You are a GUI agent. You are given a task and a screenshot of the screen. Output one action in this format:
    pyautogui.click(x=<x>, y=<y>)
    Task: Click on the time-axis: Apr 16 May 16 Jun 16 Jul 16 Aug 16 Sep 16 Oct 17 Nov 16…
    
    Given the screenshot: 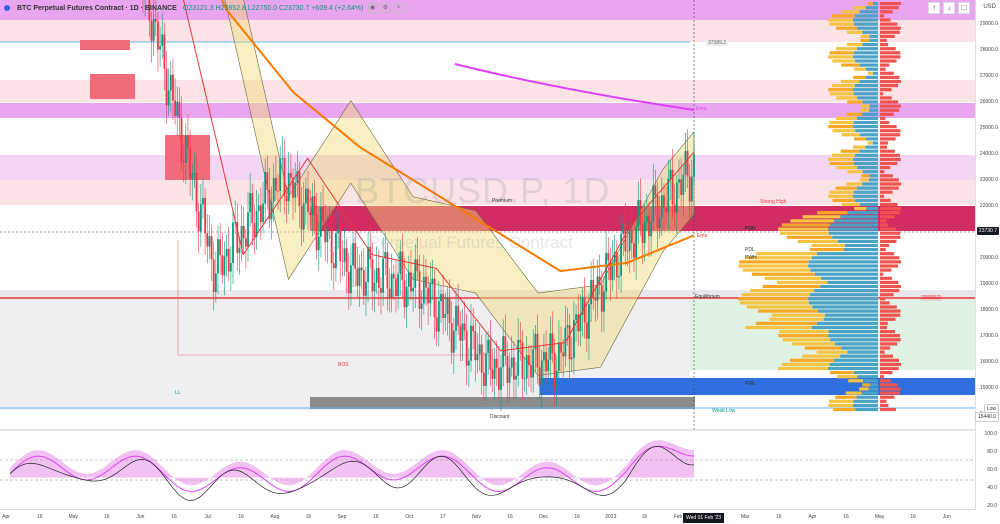 What is the action you would take?
    pyautogui.click(x=488, y=516)
    